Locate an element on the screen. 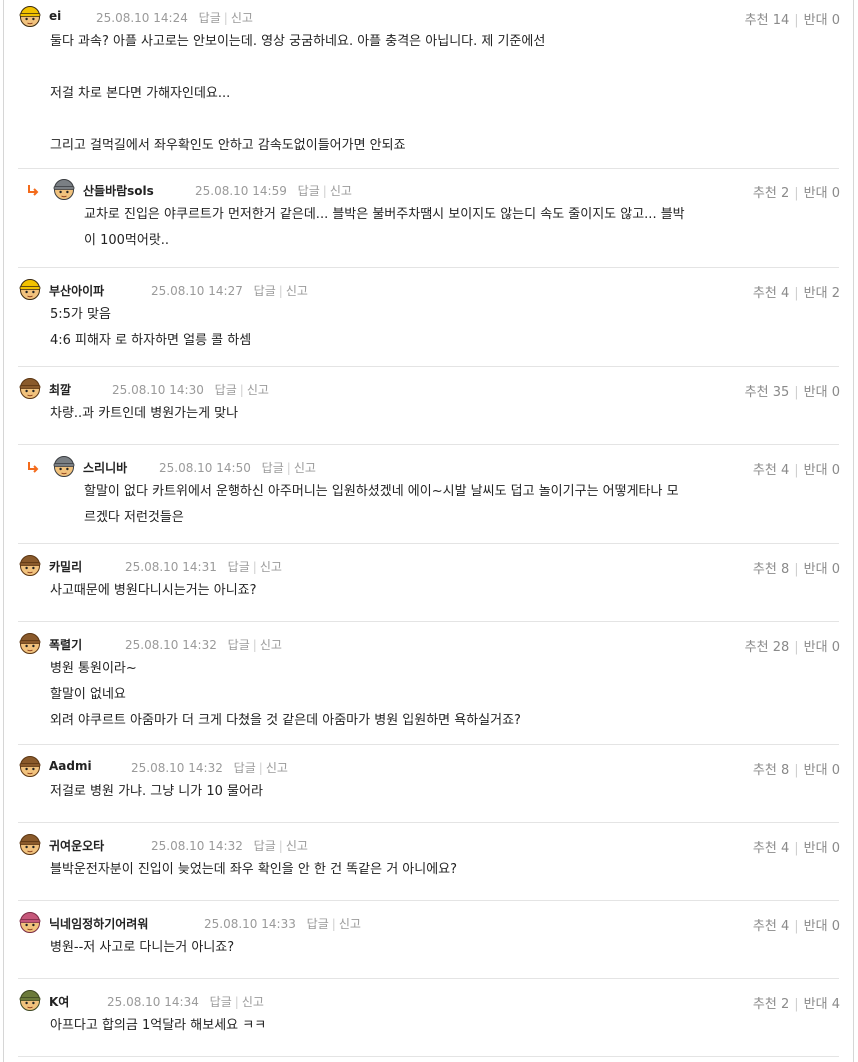 The width and height of the screenshot is (858, 1062). comment-author: K여 is located at coordinates (59, 1001).